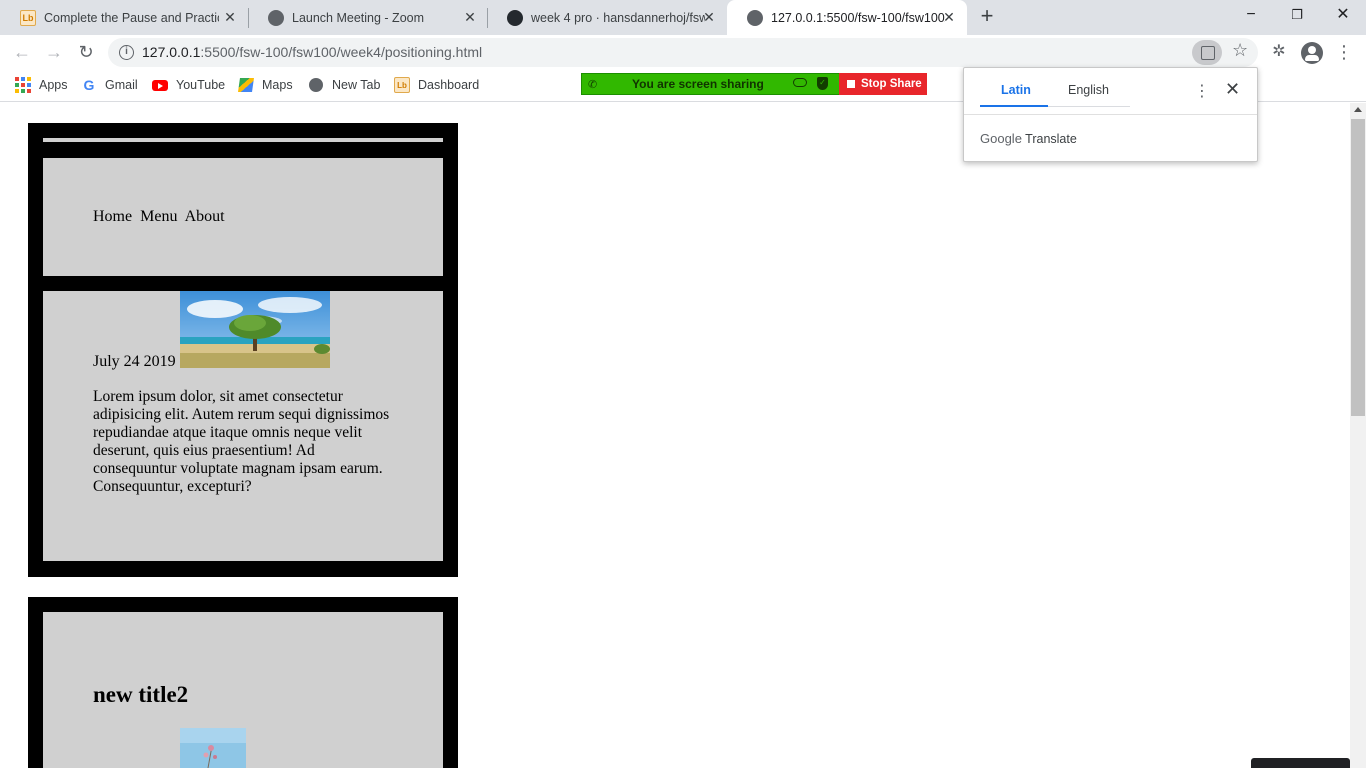 The image size is (1366, 768). I want to click on stop-square-icon, so click(851, 84).